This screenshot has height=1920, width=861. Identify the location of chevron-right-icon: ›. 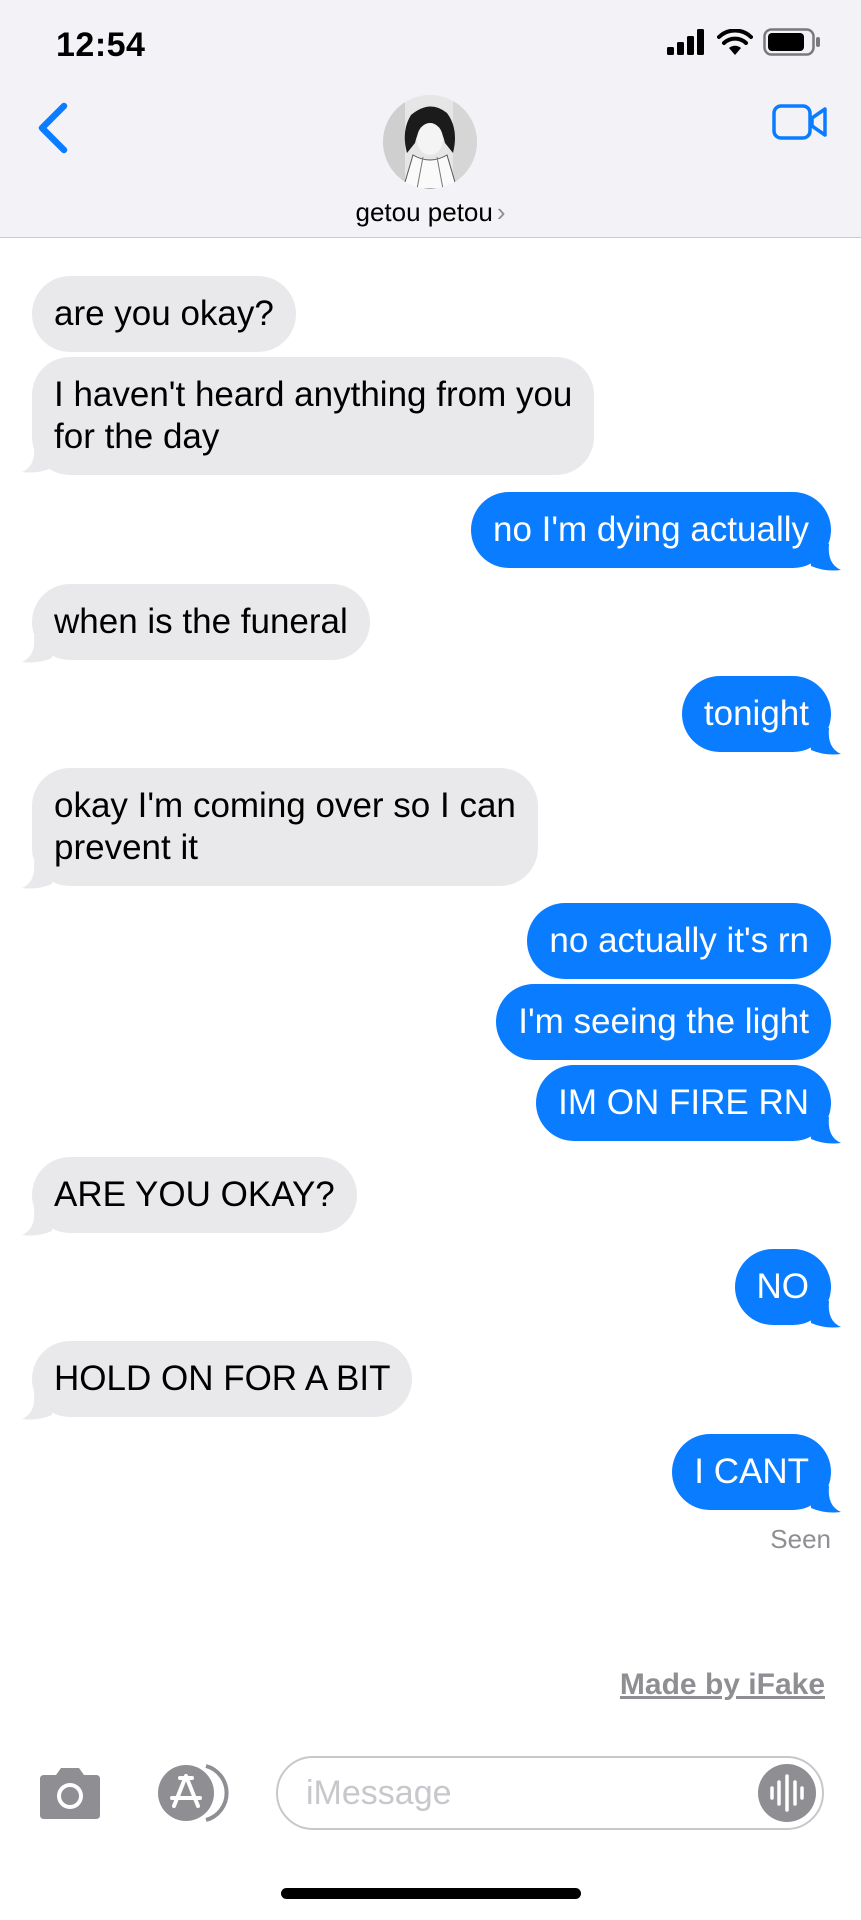
(501, 212).